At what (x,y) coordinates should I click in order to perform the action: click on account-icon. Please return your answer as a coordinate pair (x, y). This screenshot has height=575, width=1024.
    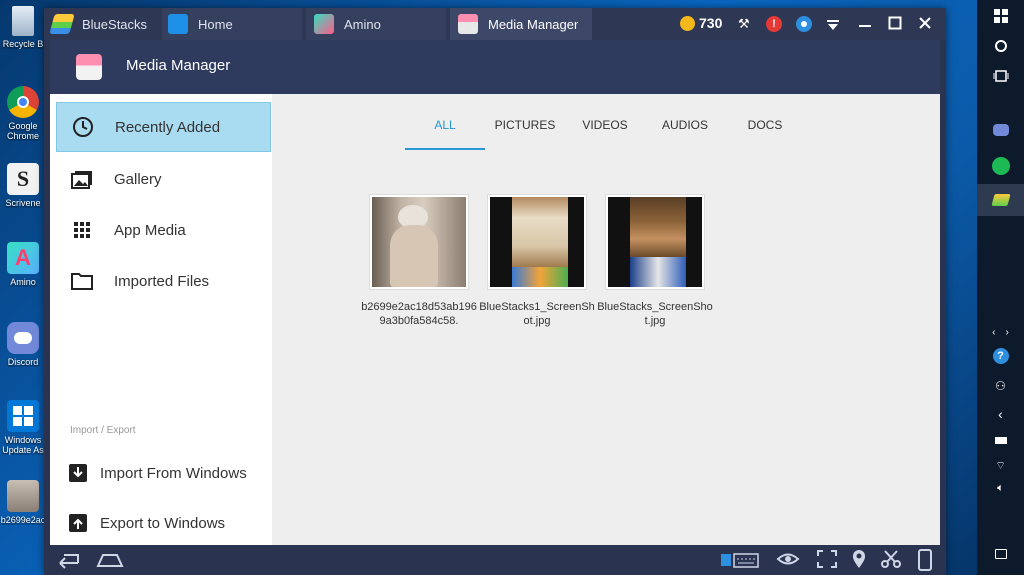
    Looking at the image, I should click on (804, 24).